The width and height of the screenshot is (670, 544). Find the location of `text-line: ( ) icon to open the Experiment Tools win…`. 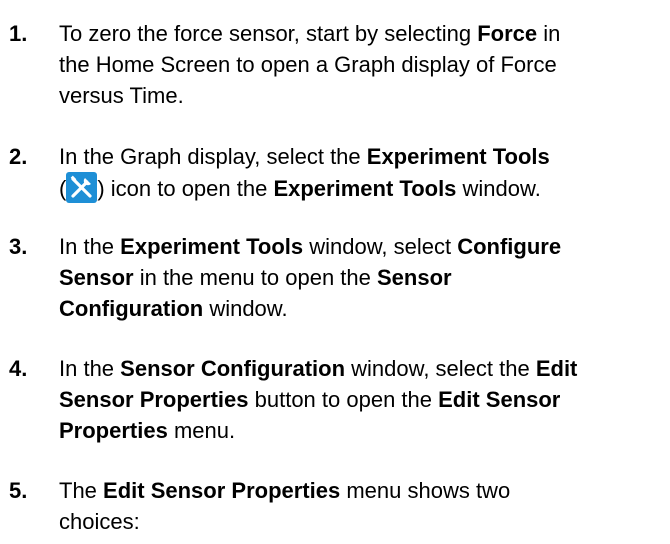

text-line: ( ) icon to open the Experiment Tools win… is located at coordinates (363, 188).